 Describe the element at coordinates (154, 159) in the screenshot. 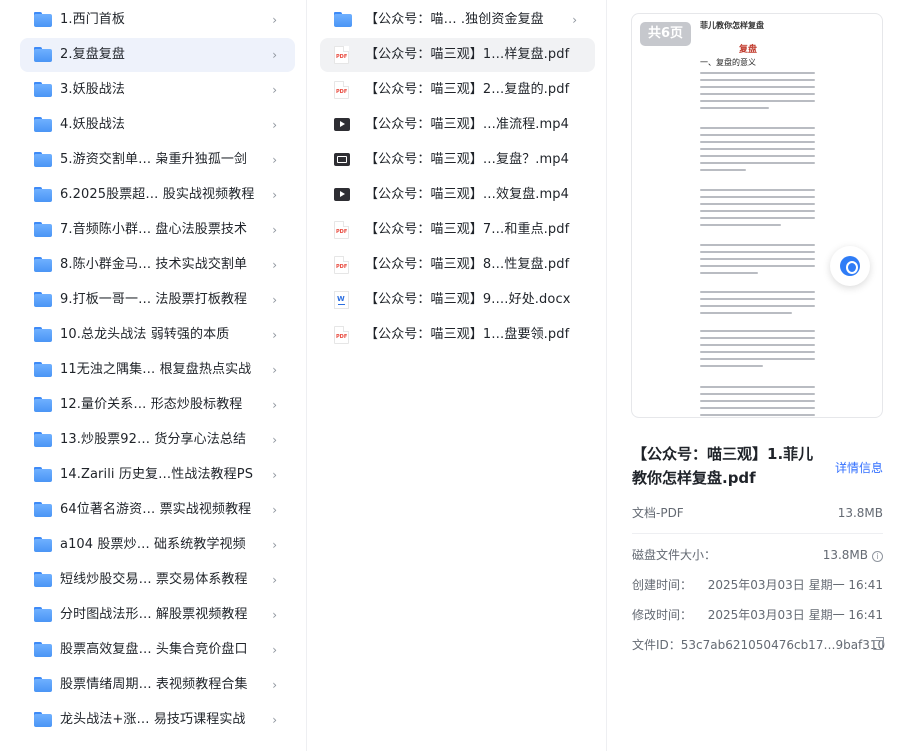

I see `folder-label: 5.游资交割单… 枭重升独孤一剑` at that location.